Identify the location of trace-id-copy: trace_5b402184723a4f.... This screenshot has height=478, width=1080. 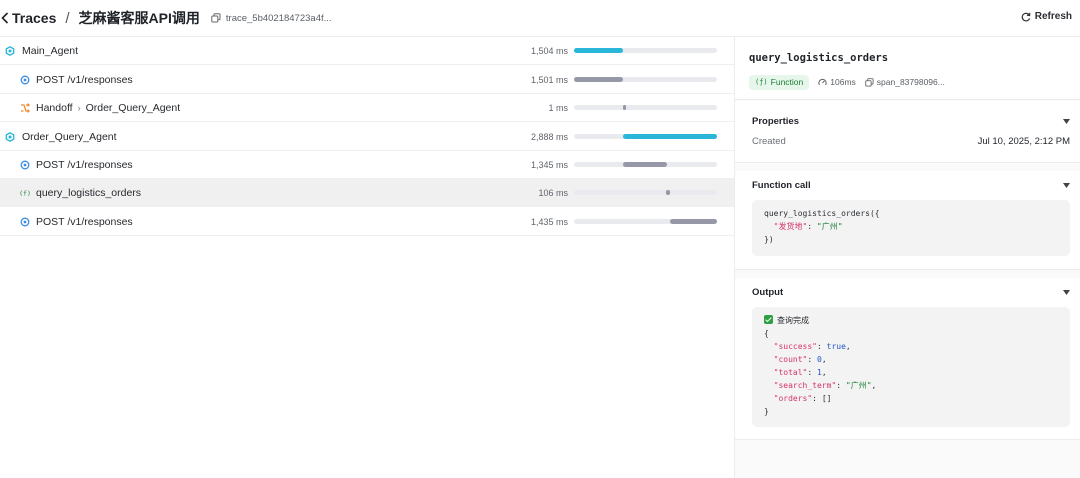
(271, 18).